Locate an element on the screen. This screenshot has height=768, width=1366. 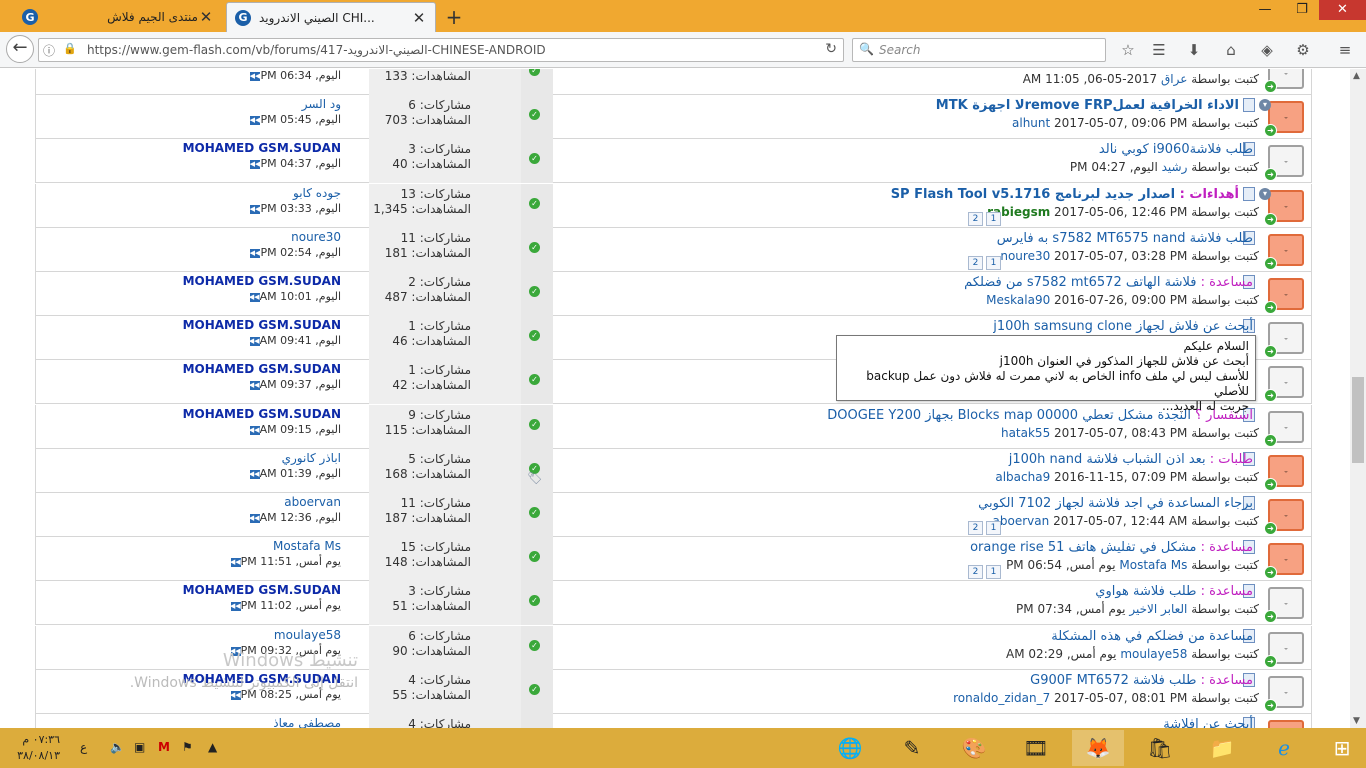
last-poster-link: اباذر كانوري is located at coordinates (311, 458).